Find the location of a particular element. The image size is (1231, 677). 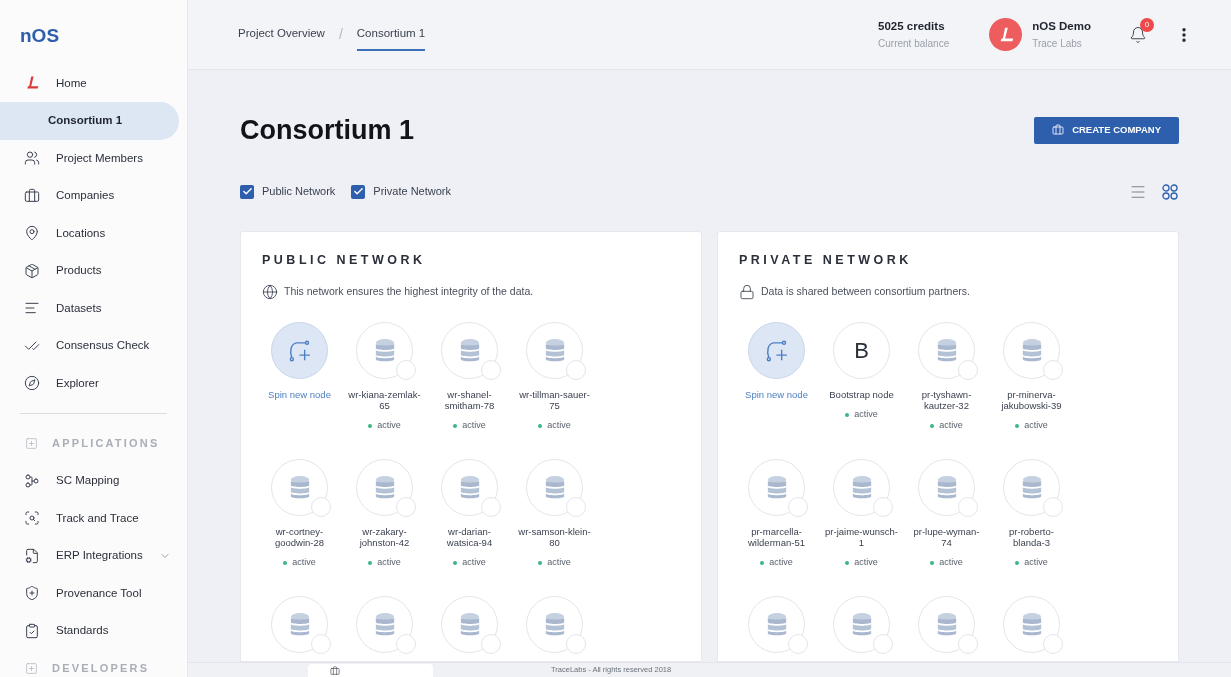

node-name: wr-cortney-goodwin-28 is located at coordinates (299, 537).